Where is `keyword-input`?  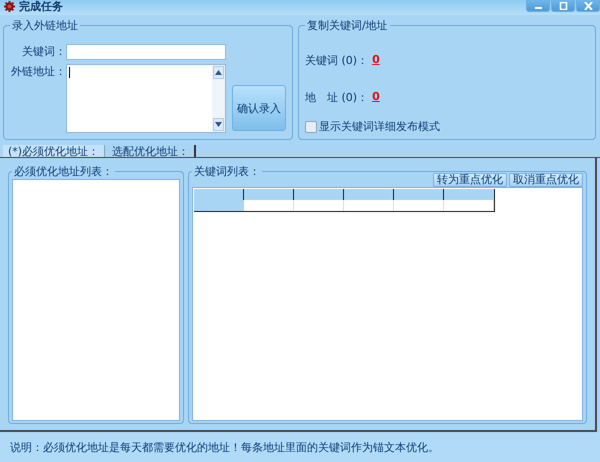 keyword-input is located at coordinates (146, 52).